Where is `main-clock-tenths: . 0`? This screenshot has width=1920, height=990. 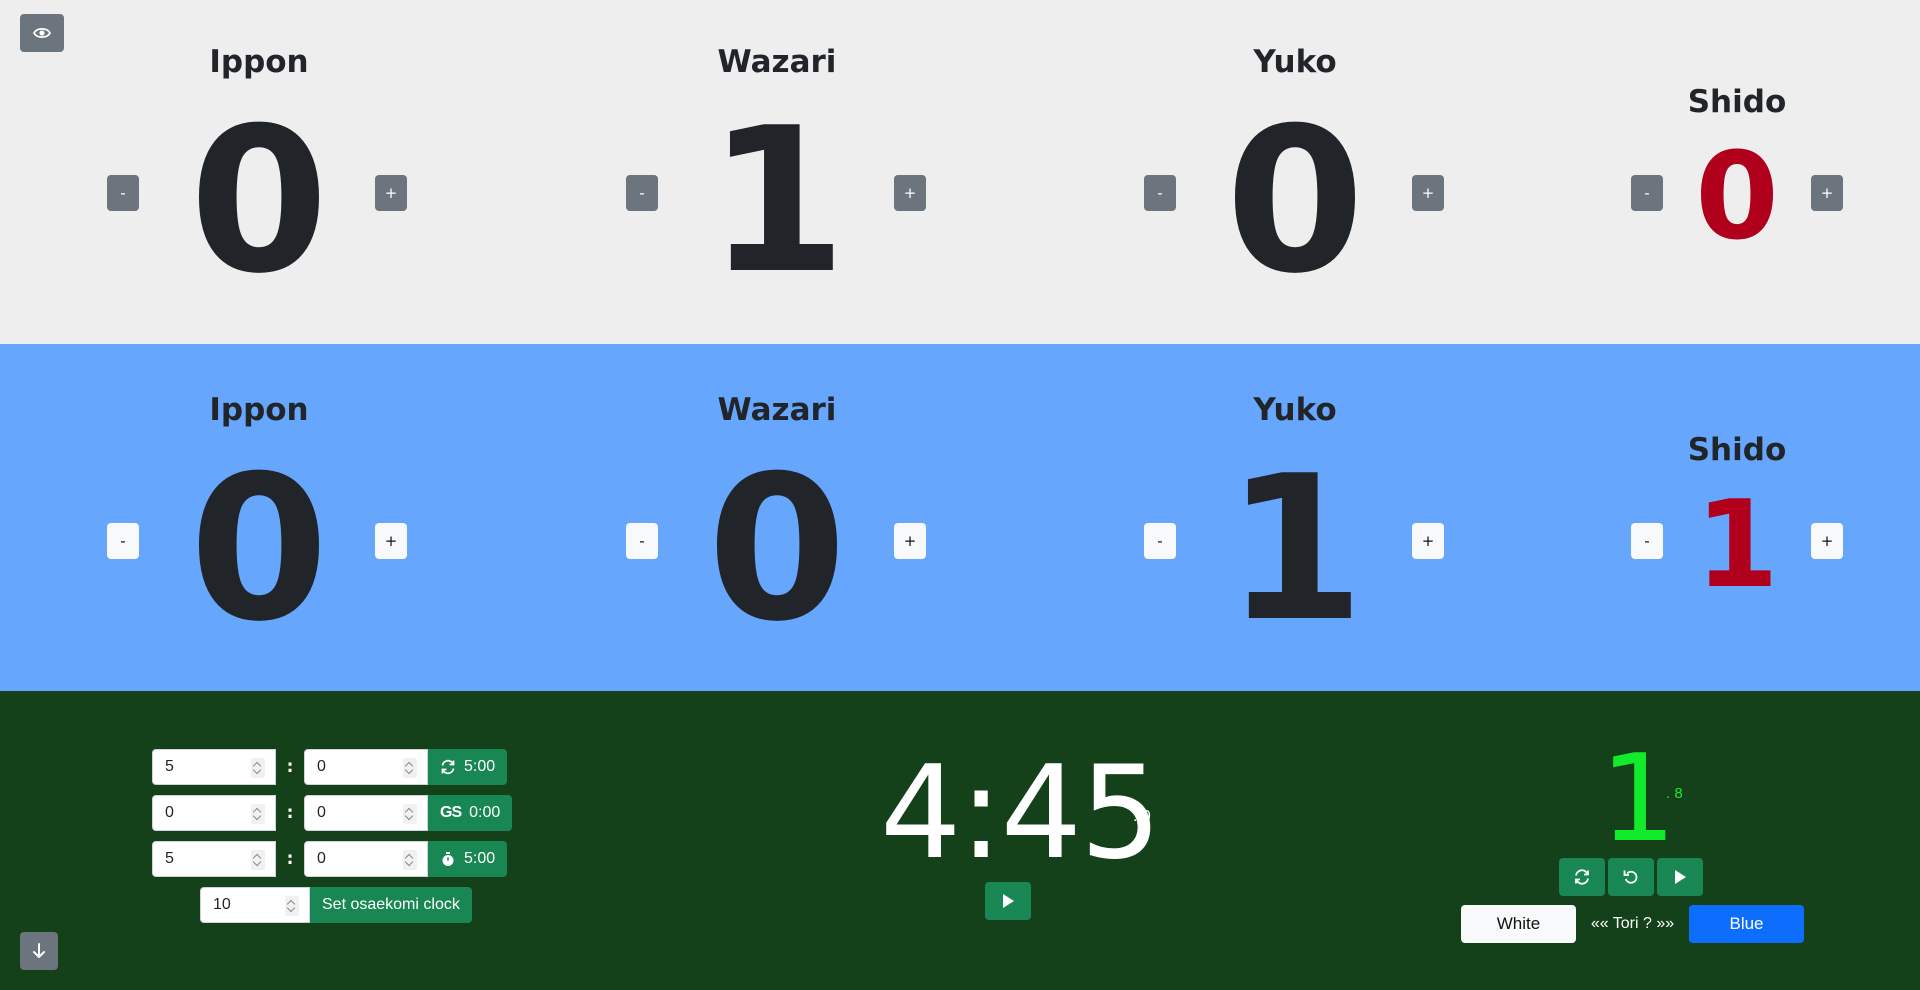 main-clock-tenths: . 0 is located at coordinates (1142, 816).